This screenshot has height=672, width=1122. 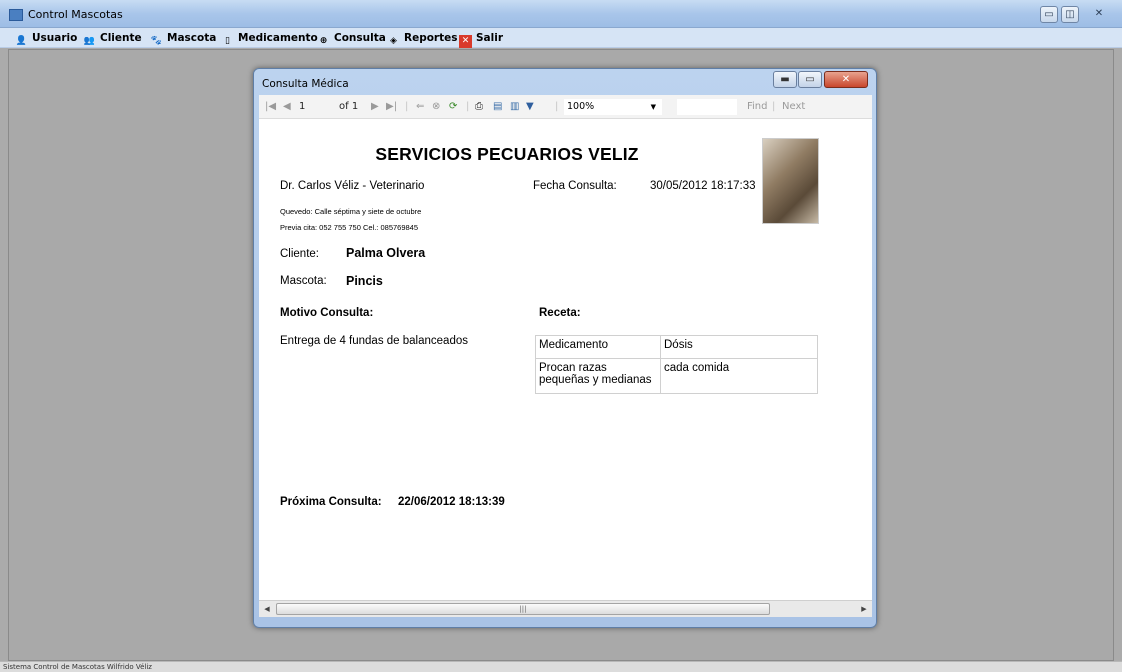 What do you see at coordinates (391, 106) in the screenshot?
I see `last-page-icon: ▶|` at bounding box center [391, 106].